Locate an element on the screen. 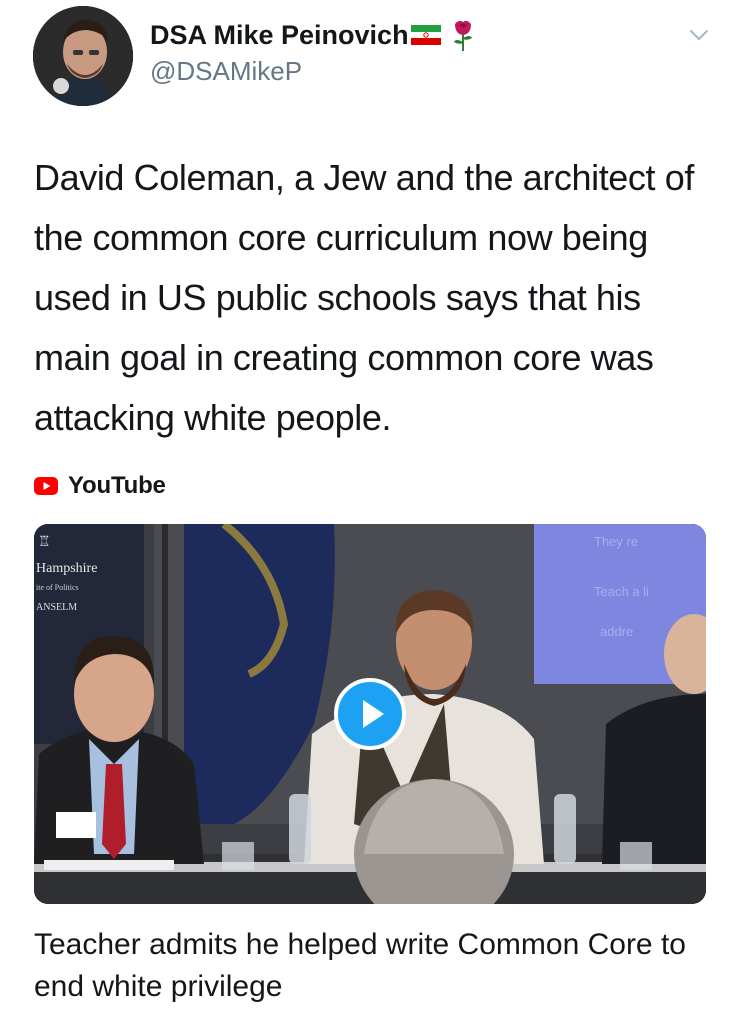 This screenshot has width=746, height=1024. video-sign-subtitle: ite of Politics is located at coordinates (57, 587).